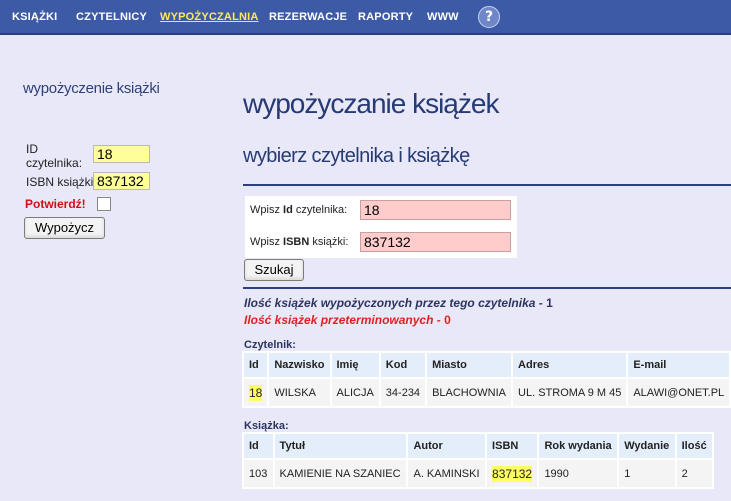 This screenshot has height=501, width=731. Describe the element at coordinates (385, 17) in the screenshot. I see `nav-item-raporty: RAPORTY` at that location.